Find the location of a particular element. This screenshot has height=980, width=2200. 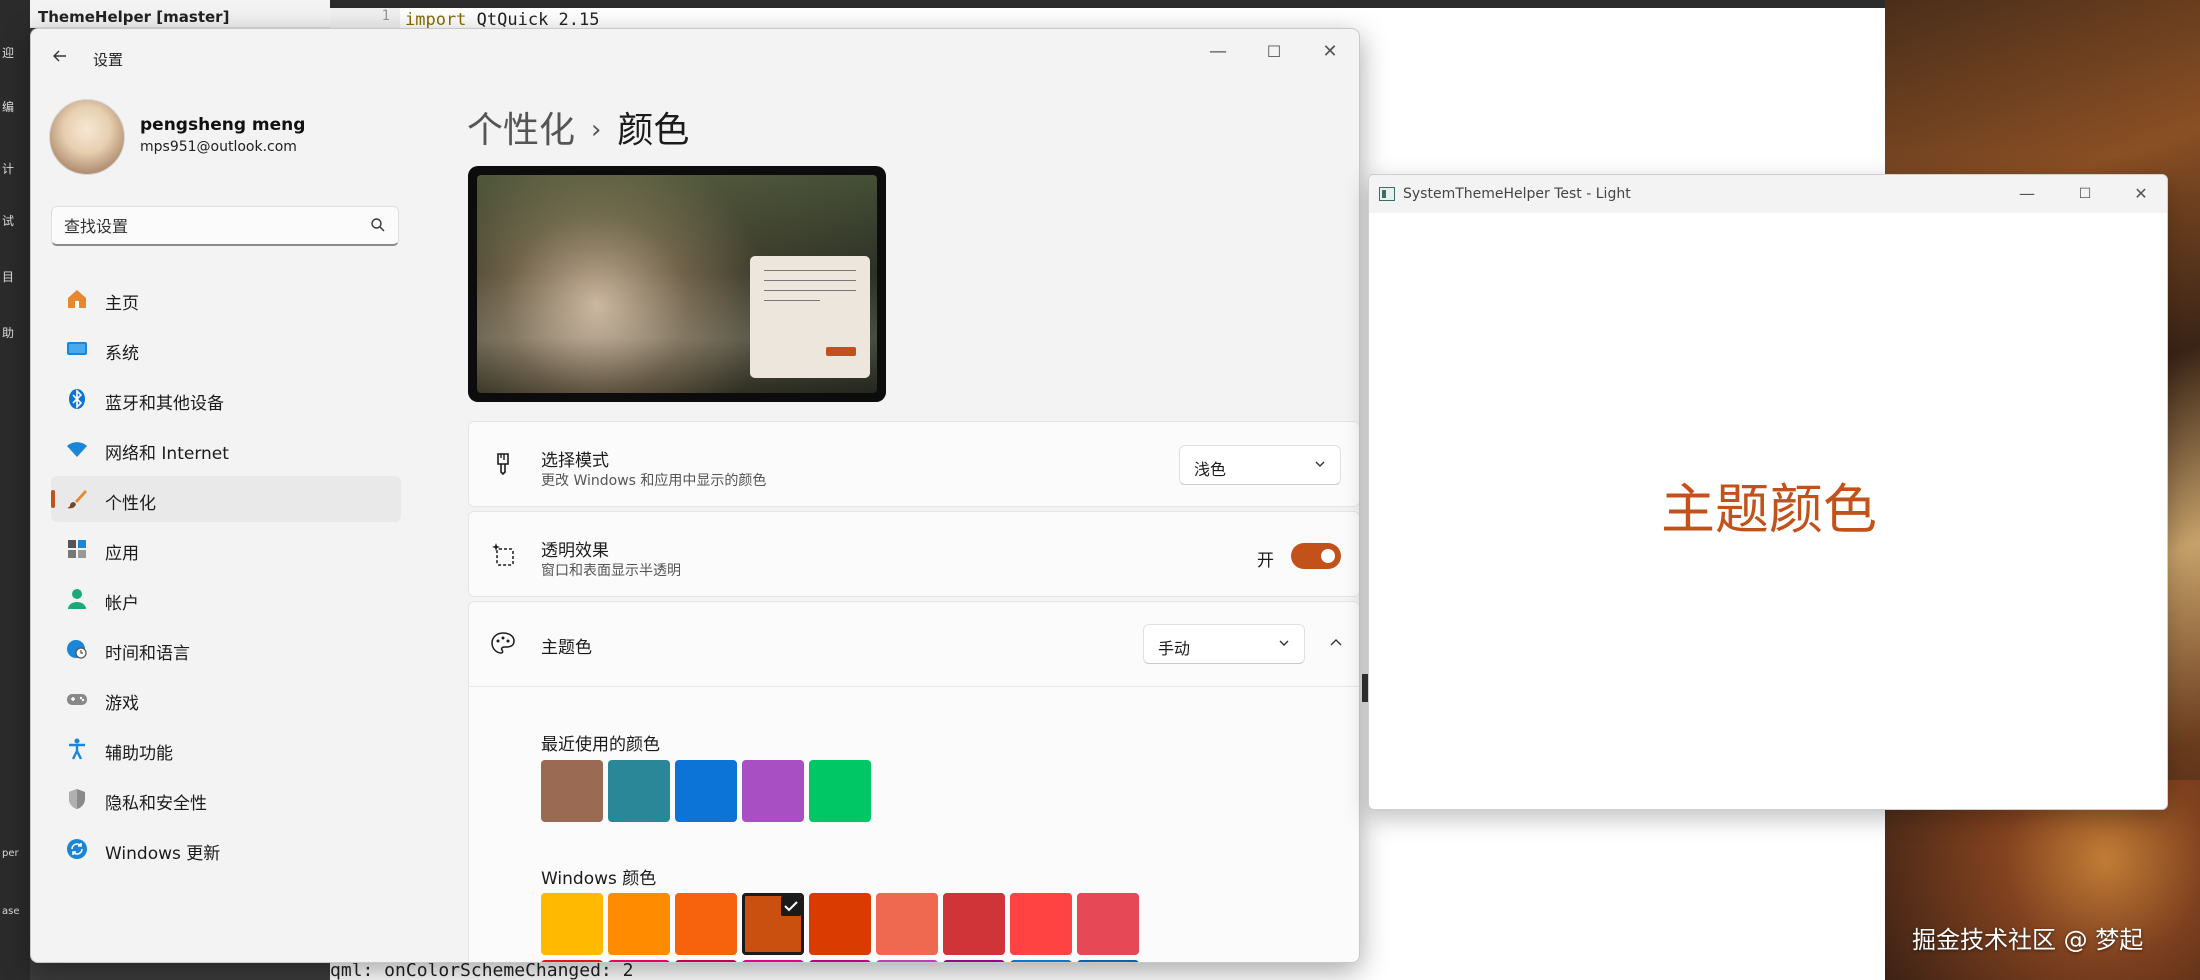

mode-dropdown: 浅色 is located at coordinates (1260, 465).